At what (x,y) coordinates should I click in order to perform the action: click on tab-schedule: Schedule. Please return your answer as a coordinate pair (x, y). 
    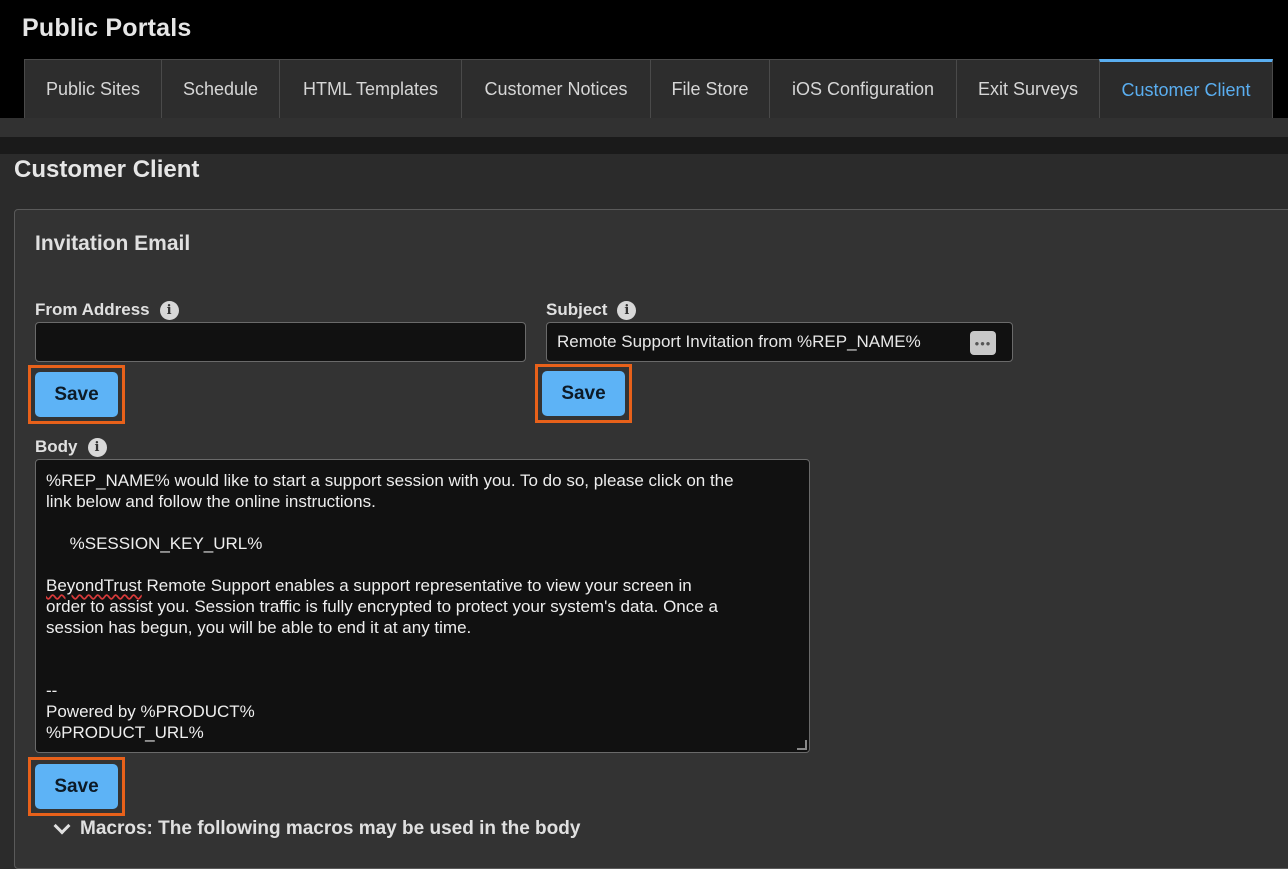
    Looking at the image, I should click on (220, 88).